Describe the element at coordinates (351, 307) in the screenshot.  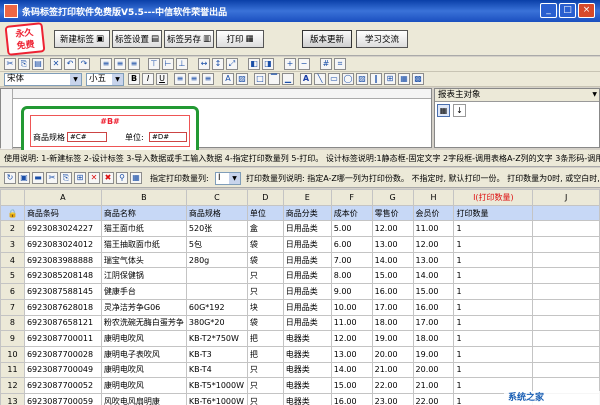
I see `table-cell: 10.00` at that location.